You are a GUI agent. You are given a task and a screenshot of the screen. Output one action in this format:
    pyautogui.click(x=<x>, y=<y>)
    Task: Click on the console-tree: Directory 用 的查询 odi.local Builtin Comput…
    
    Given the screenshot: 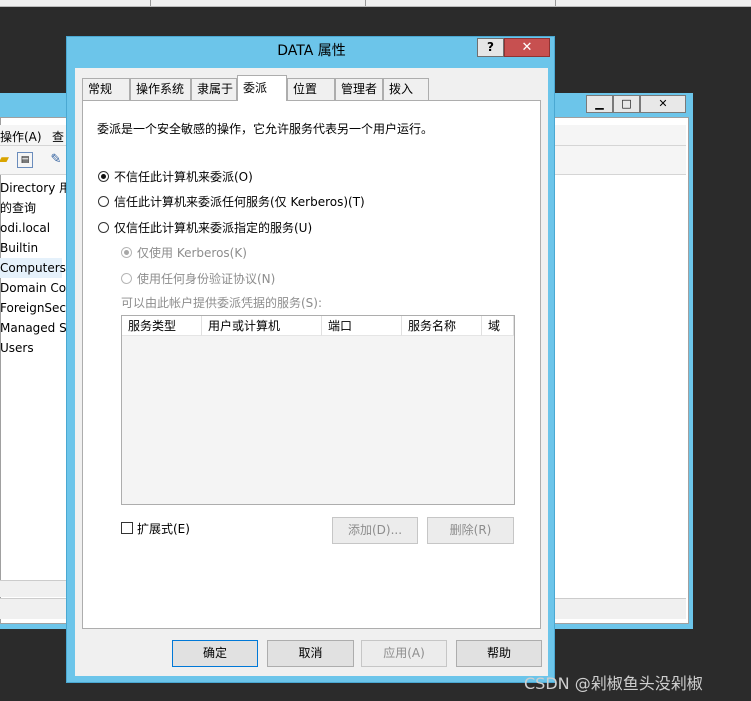 What is the action you would take?
    pyautogui.click(x=37, y=378)
    